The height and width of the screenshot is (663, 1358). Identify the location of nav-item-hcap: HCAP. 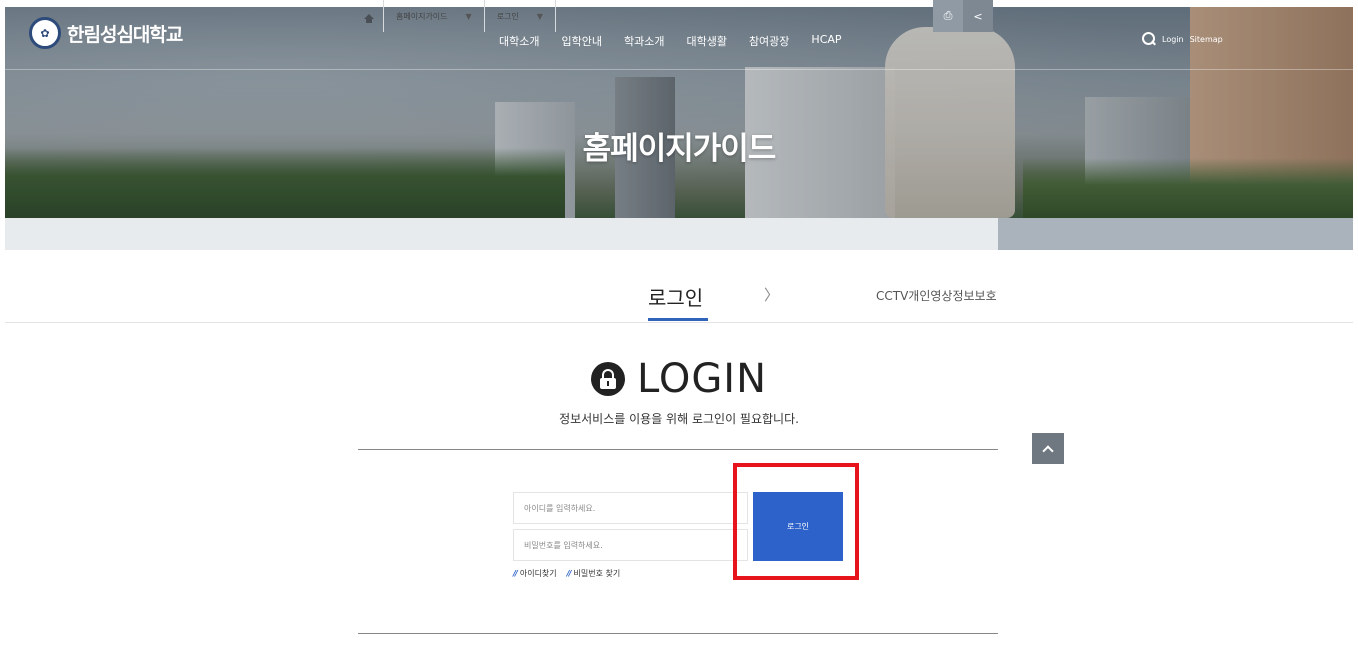
(826, 41).